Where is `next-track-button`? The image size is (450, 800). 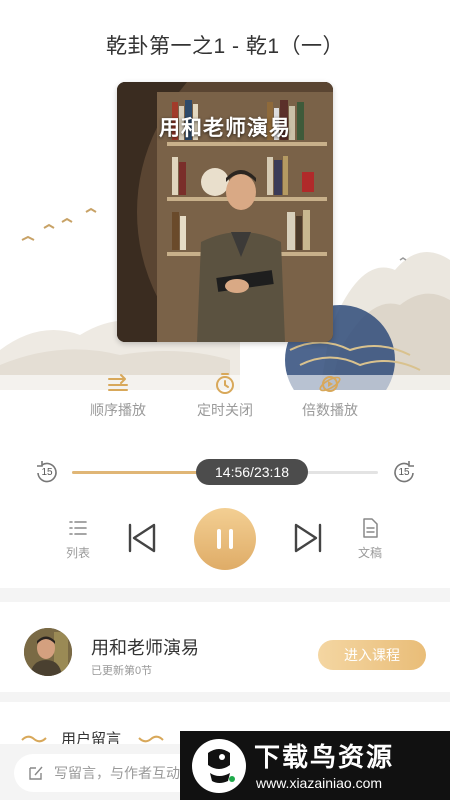 next-track-button is located at coordinates (308, 538).